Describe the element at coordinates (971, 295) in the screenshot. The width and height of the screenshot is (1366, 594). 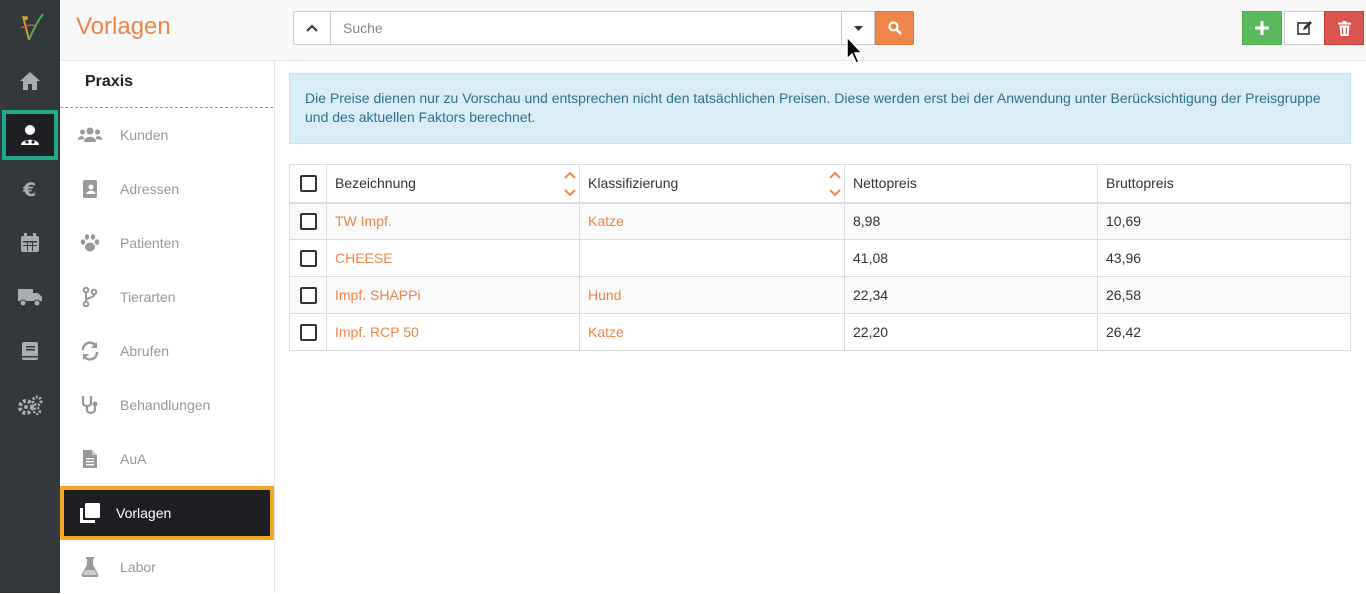
I see `cell-nettopreis: 22,34` at that location.